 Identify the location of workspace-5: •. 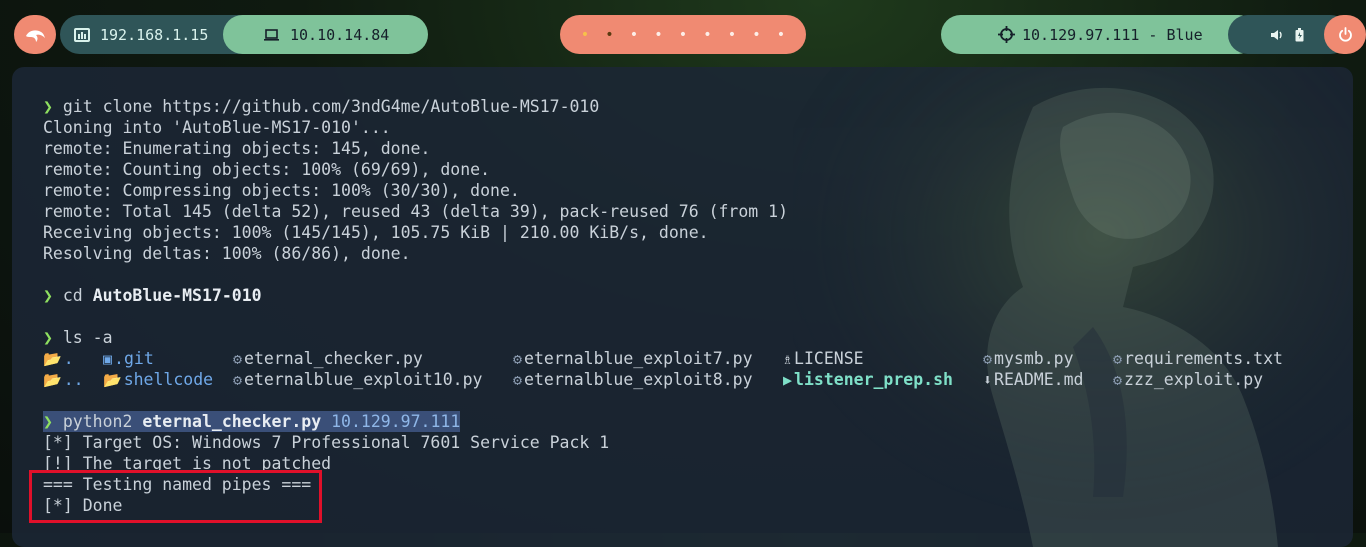
(683, 35).